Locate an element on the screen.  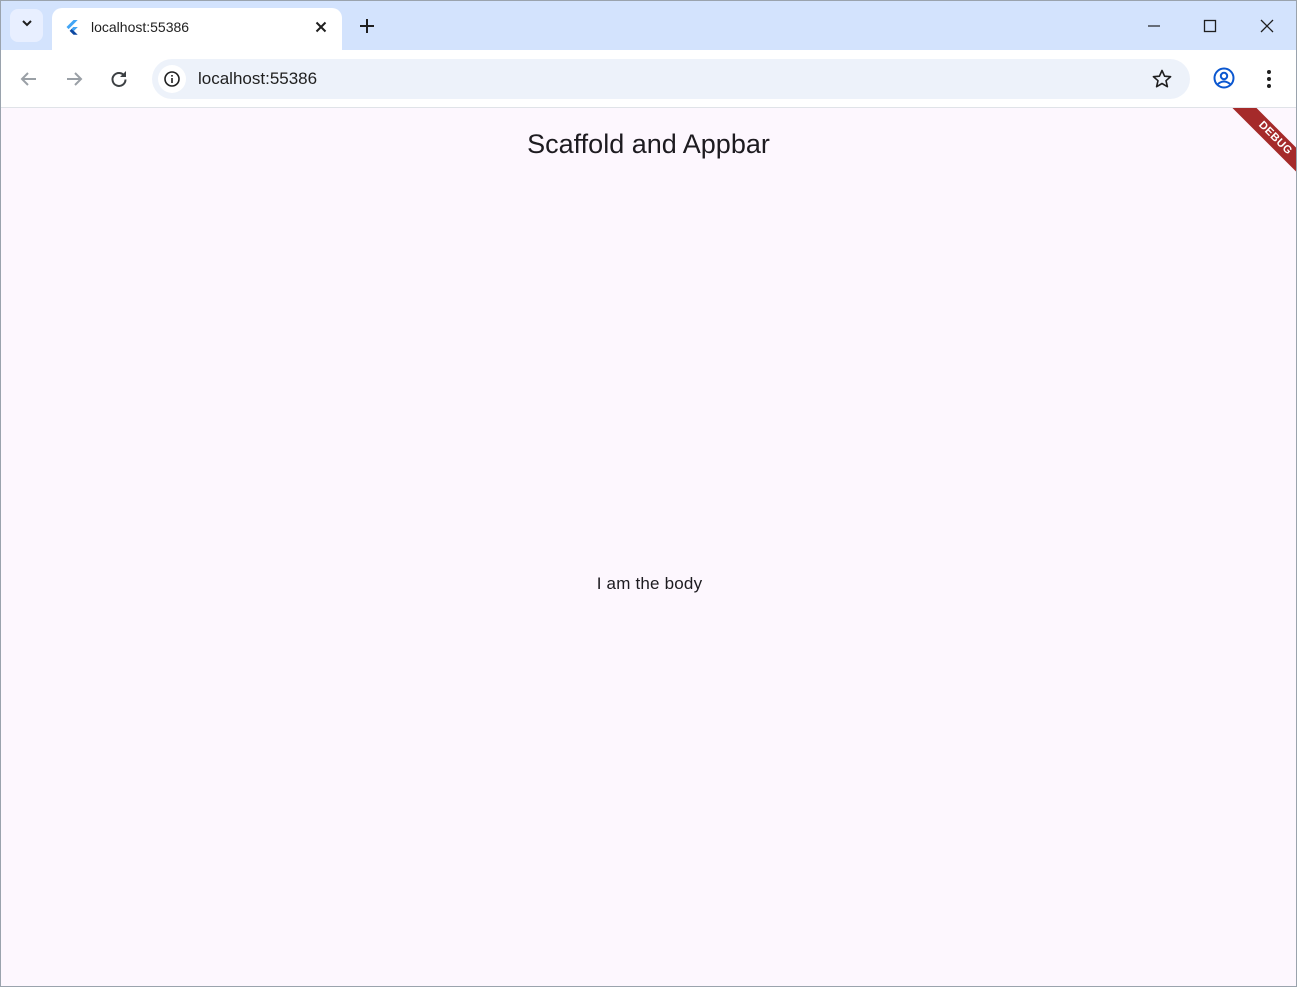
maximize-icon is located at coordinates (1210, 26).